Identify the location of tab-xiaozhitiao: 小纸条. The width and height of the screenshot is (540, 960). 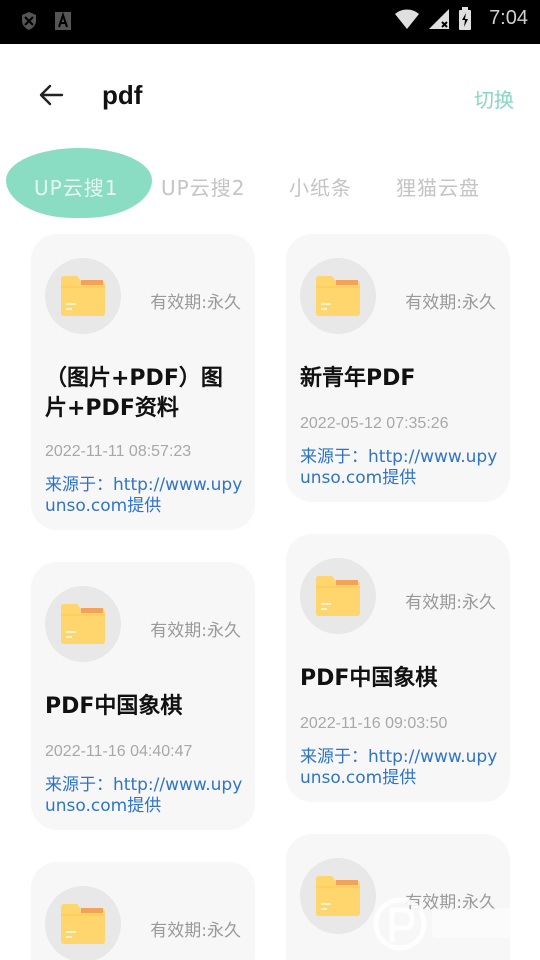
(320, 186).